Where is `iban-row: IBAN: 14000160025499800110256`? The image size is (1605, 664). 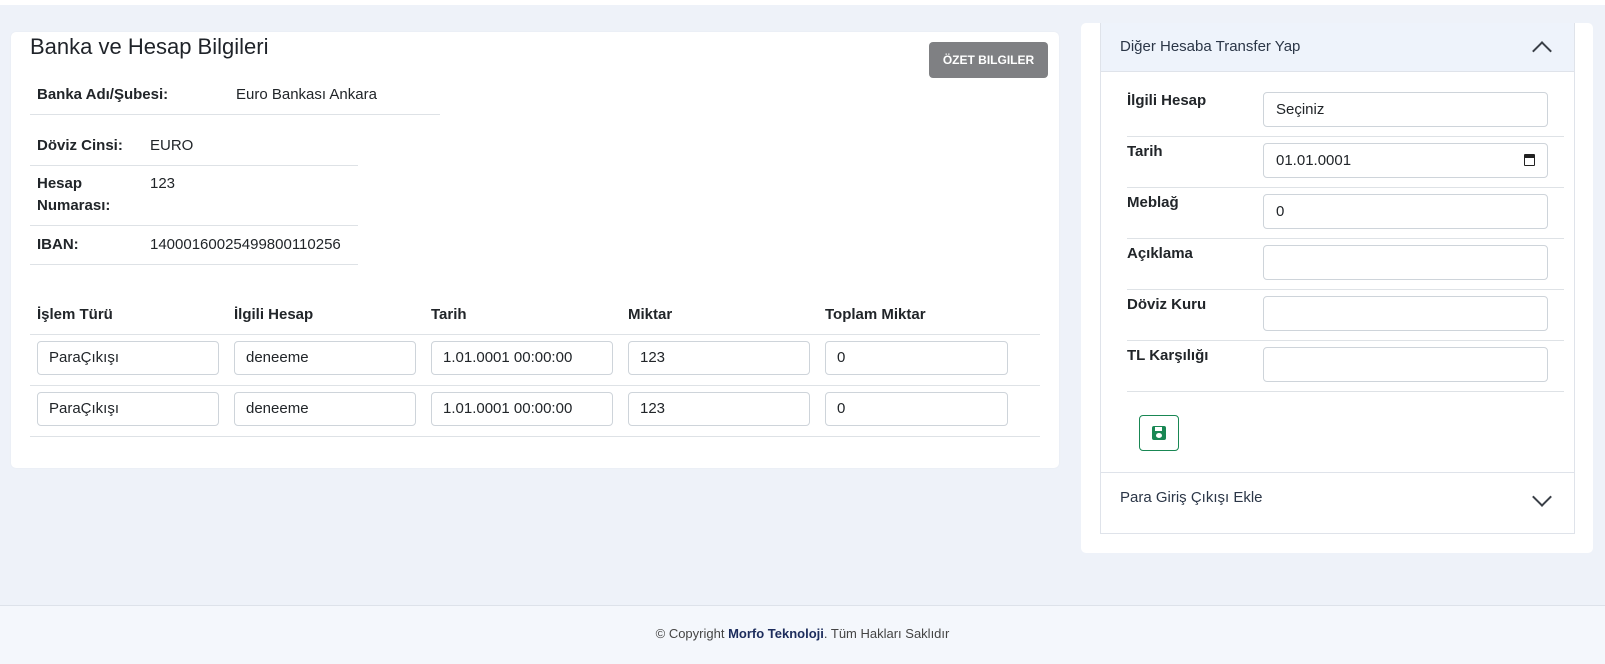
iban-row: IBAN: 14000160025499800110256 is located at coordinates (194, 245).